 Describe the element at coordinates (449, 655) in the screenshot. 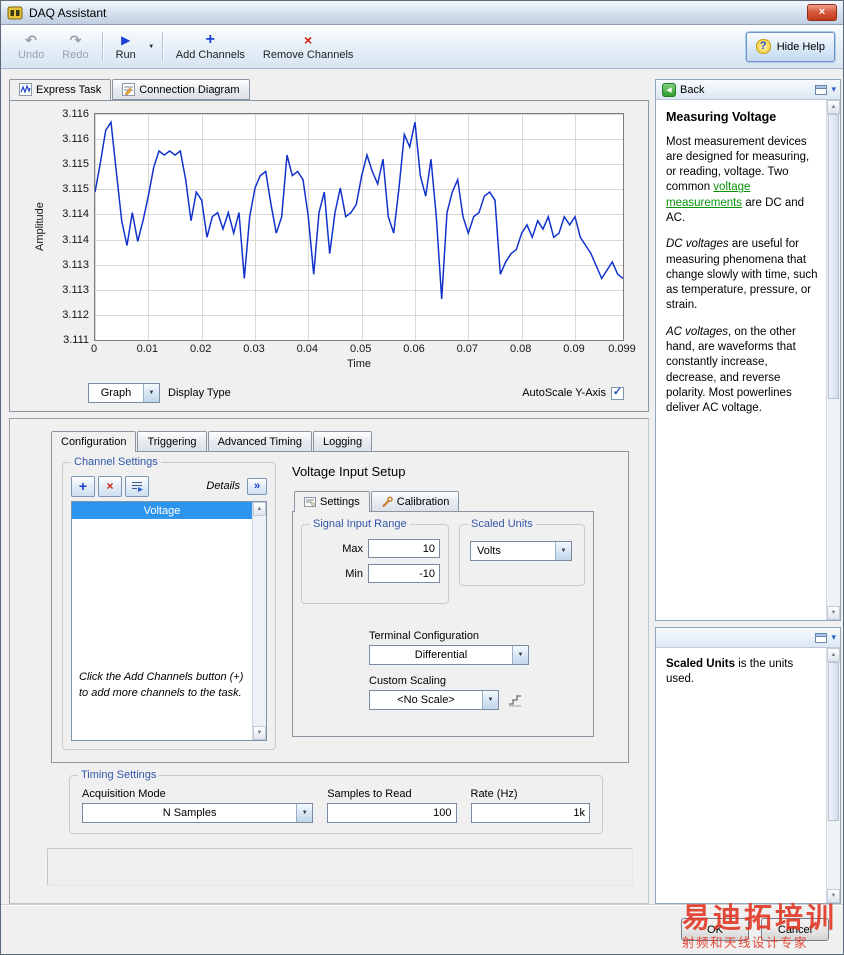

I see `terminal-configuration-combo: Differential ▼` at that location.